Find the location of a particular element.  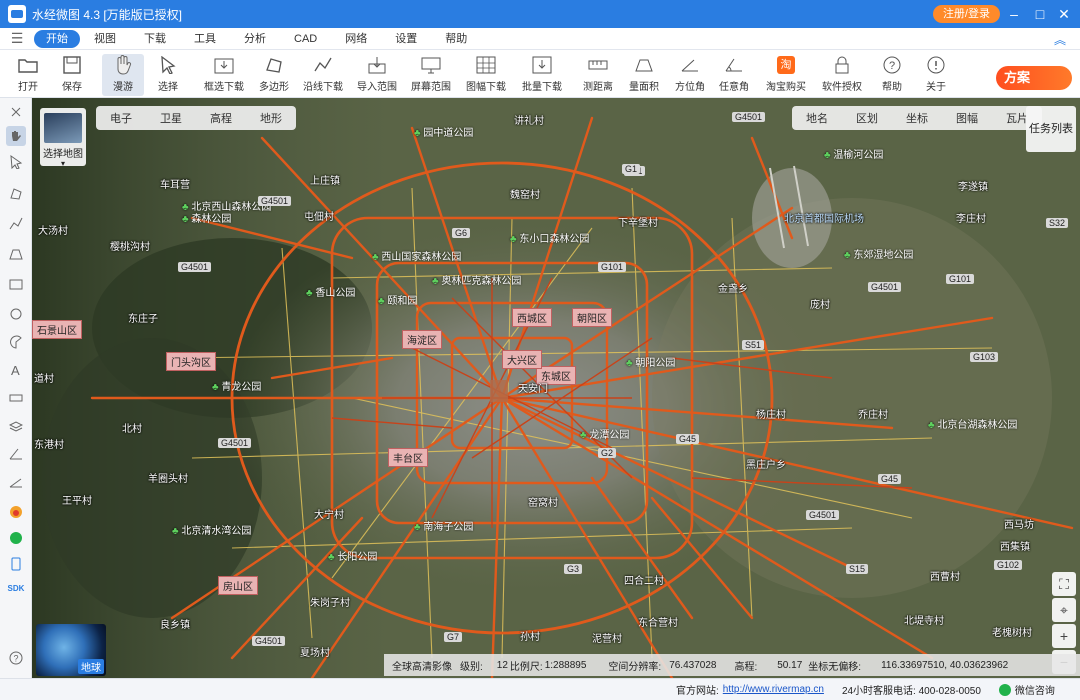

menu-start: 开始 is located at coordinates (57, 38).